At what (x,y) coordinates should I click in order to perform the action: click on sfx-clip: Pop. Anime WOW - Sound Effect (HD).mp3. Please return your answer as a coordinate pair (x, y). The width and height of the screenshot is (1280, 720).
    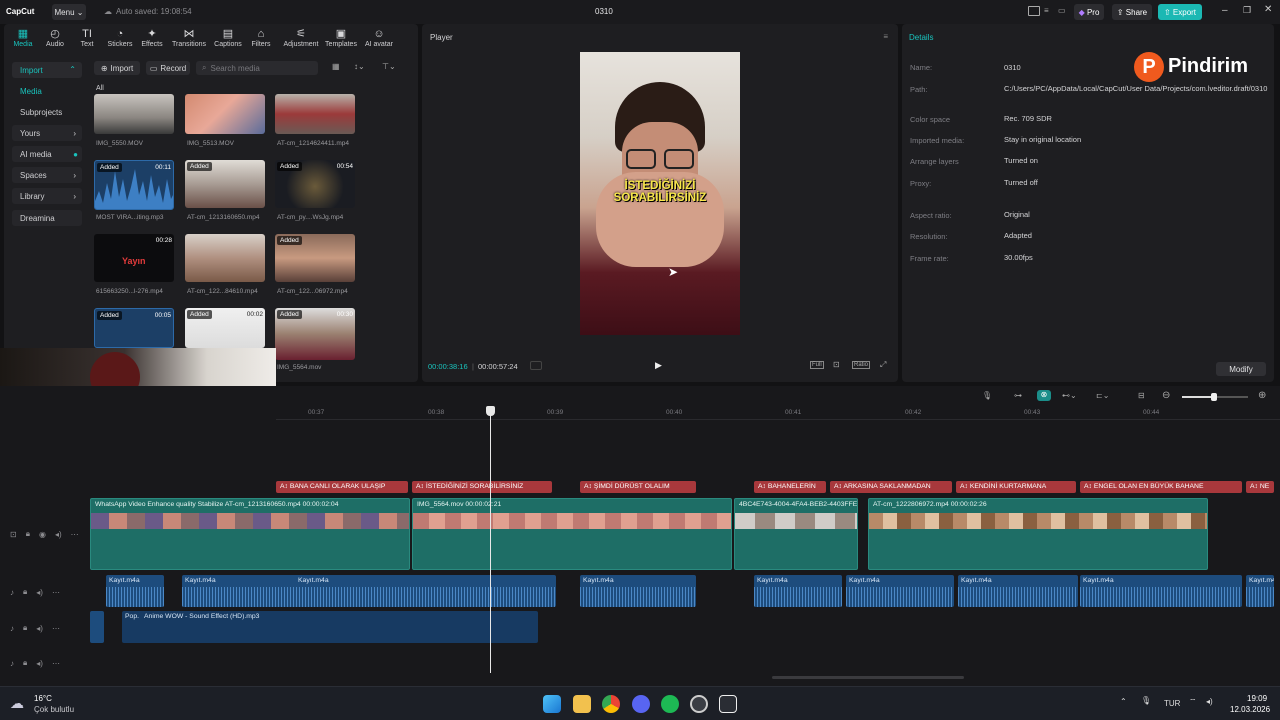
    Looking at the image, I should click on (330, 627).